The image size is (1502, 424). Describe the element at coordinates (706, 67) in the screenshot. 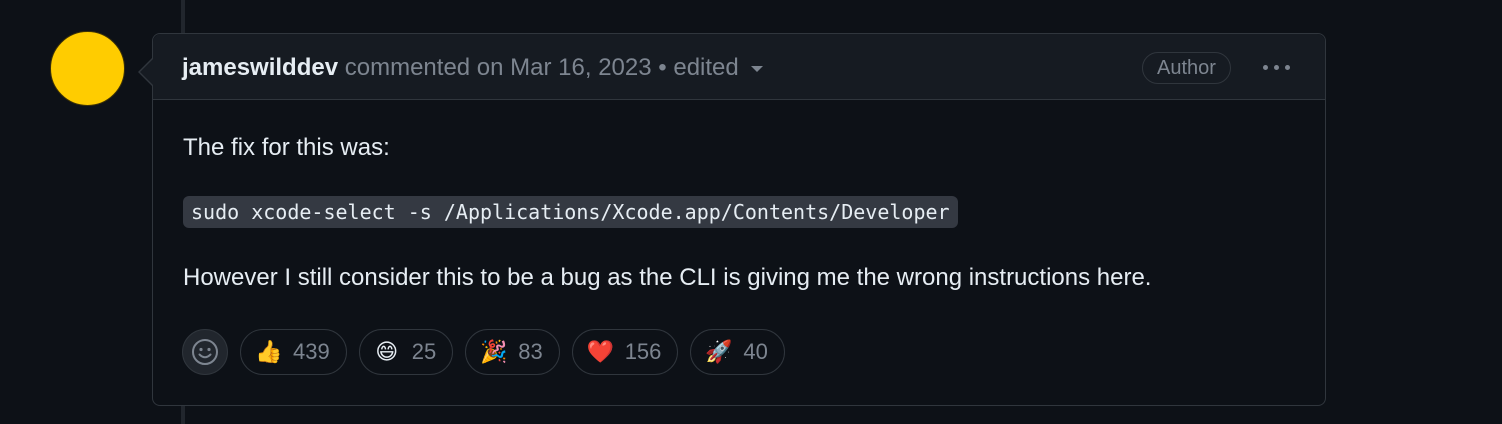

I see `edited-label: edited` at that location.